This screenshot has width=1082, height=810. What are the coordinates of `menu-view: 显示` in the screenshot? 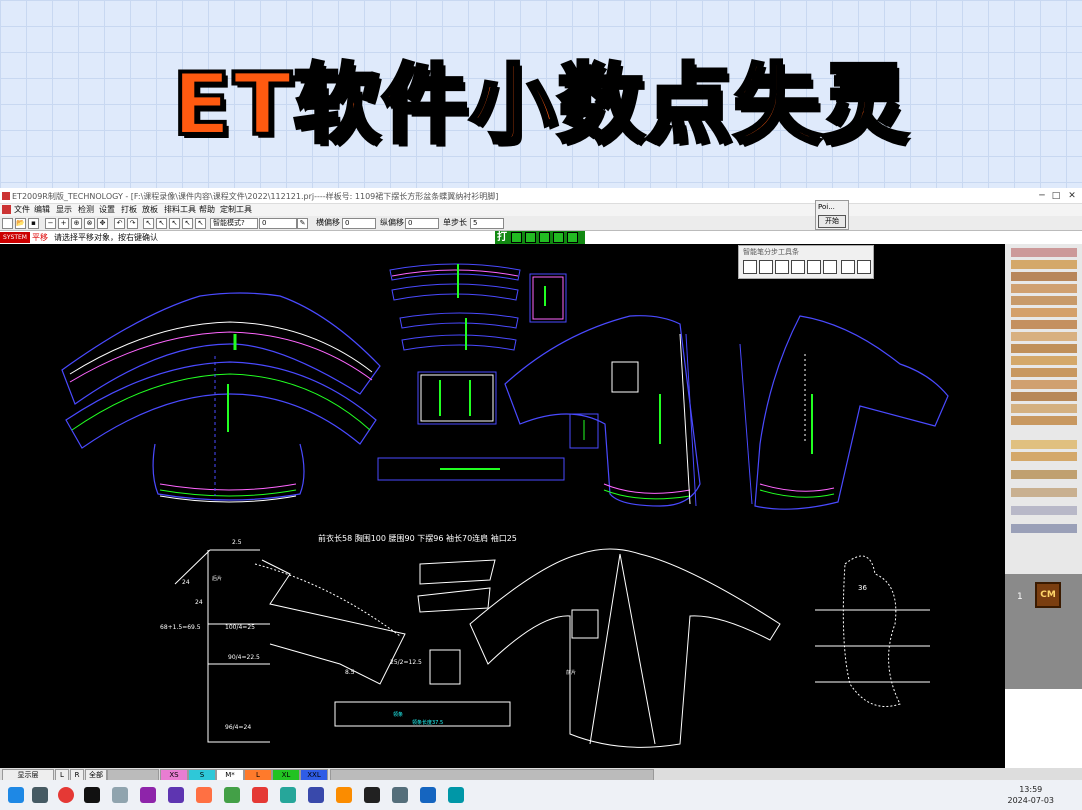 It's located at (64, 210).